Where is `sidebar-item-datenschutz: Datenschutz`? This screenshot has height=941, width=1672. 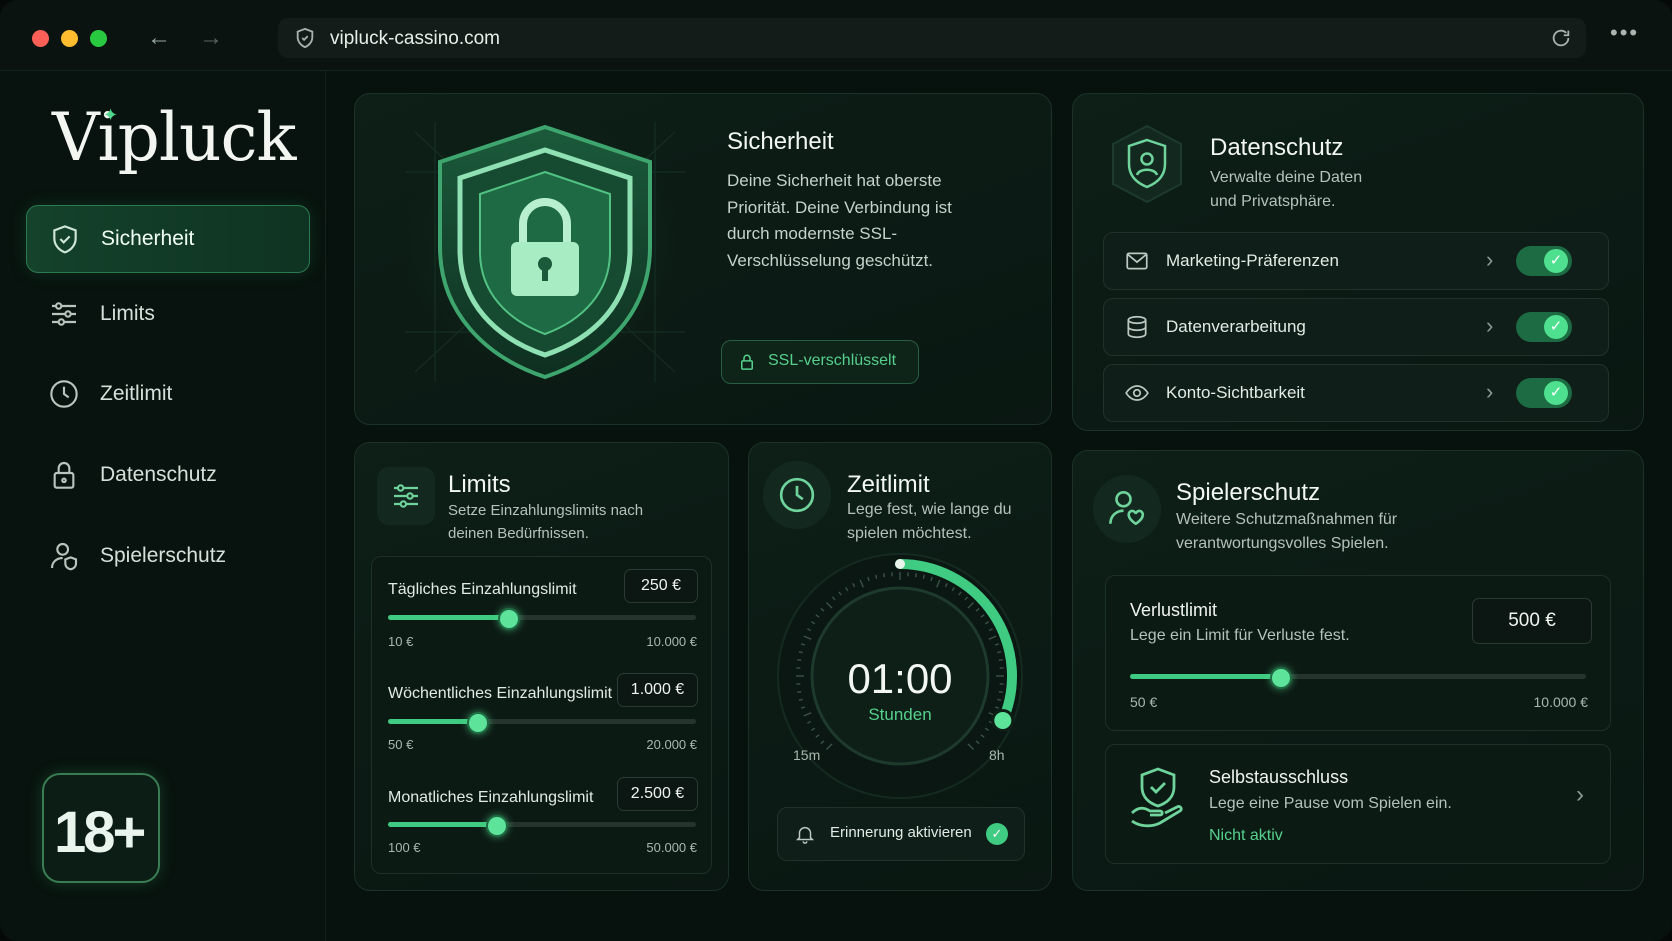
sidebar-item-datenschutz: Datenschutz is located at coordinates (167, 475).